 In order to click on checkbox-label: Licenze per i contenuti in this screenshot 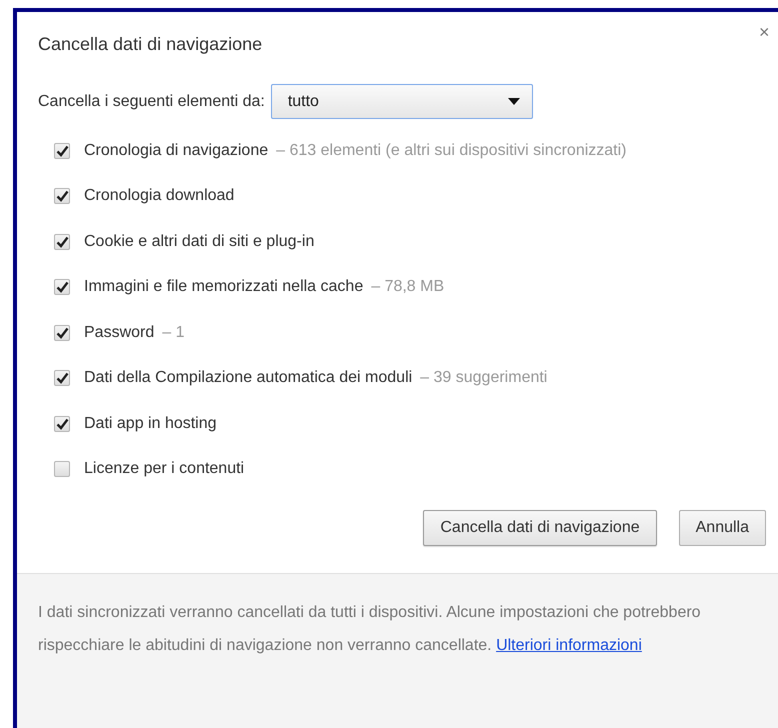, I will do `click(164, 469)`.